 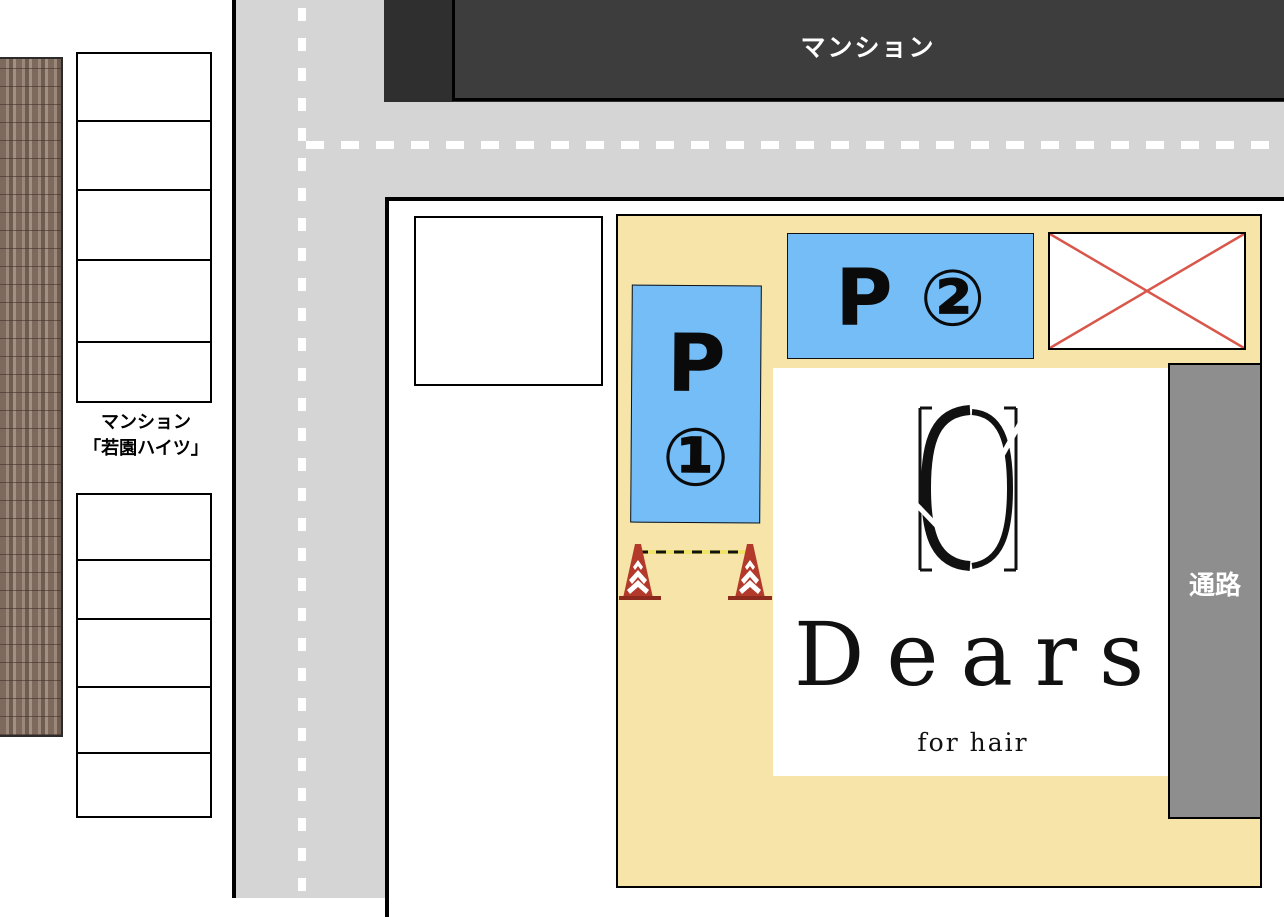 I want to click on passage: 通路, so click(x=1215, y=591).